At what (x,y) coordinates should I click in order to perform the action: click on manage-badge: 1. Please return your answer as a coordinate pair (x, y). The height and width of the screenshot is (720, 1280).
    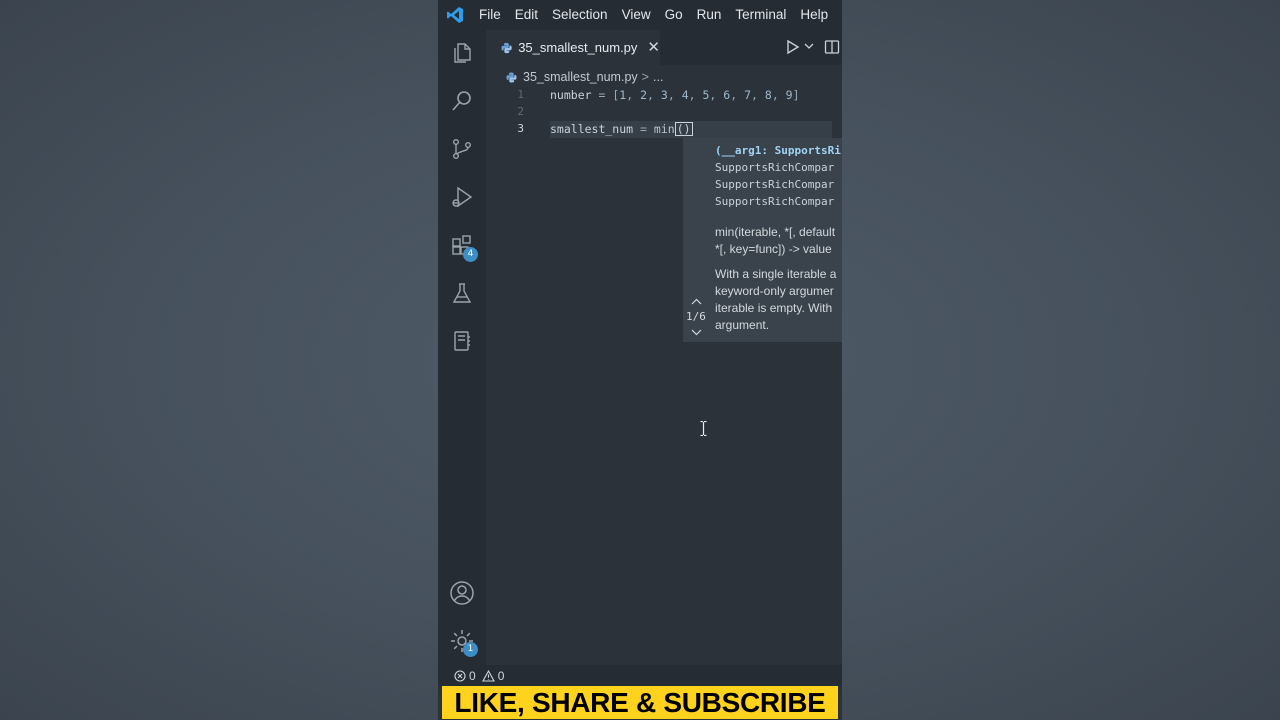
    Looking at the image, I should click on (470, 649).